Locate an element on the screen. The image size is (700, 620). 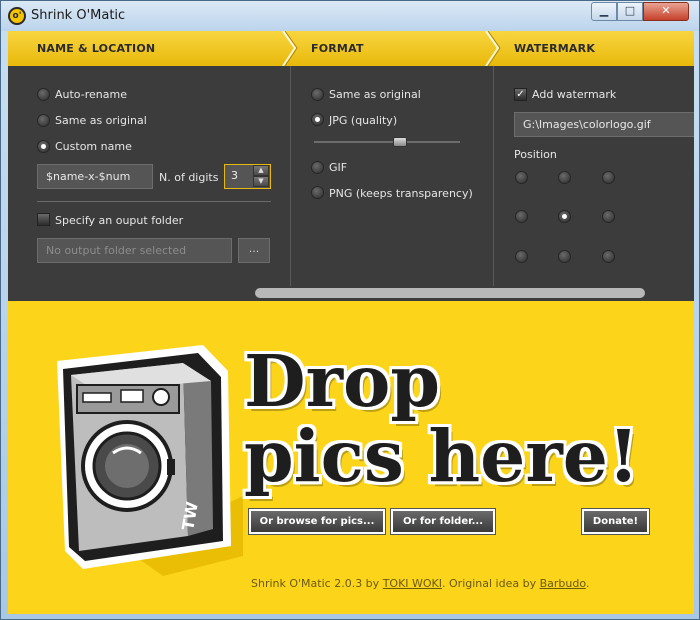
stepper-down-icon: ▼ is located at coordinates (261, 181).